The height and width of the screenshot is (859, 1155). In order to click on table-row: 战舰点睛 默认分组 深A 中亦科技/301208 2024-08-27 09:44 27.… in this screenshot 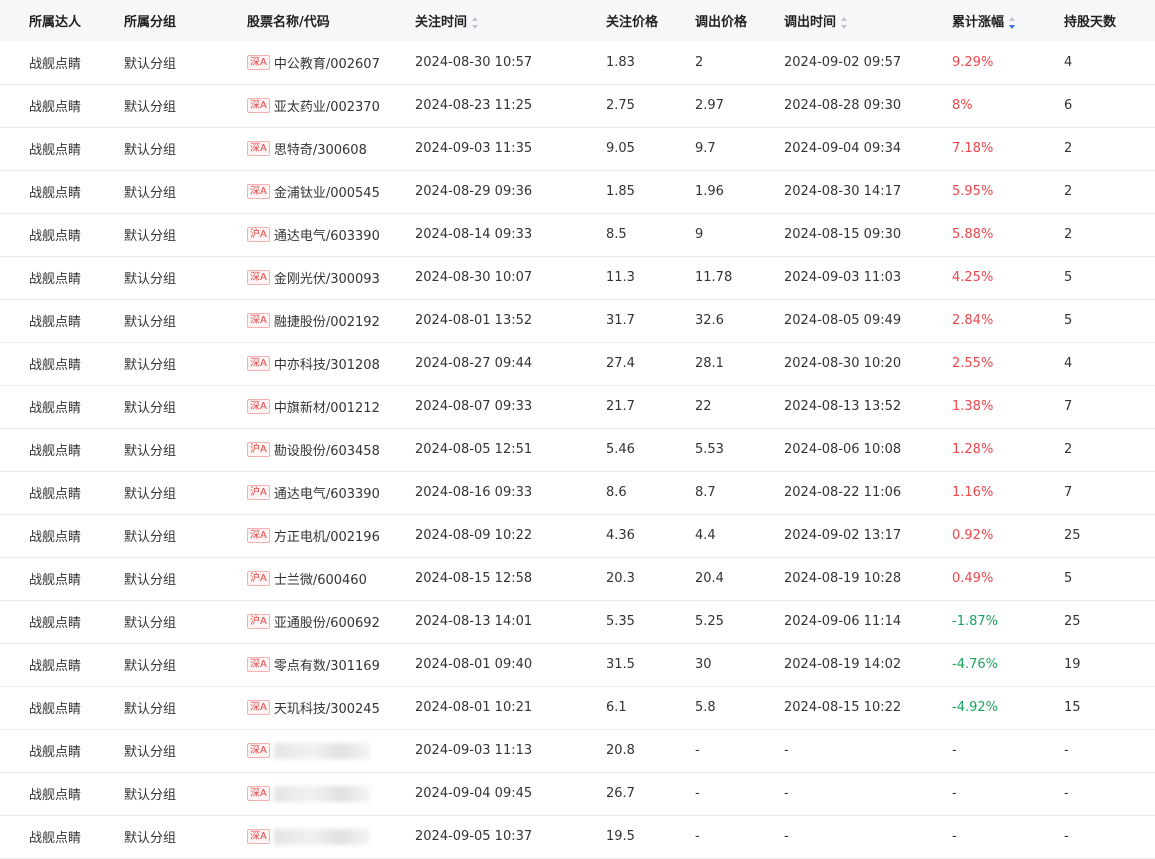, I will do `click(577, 363)`.